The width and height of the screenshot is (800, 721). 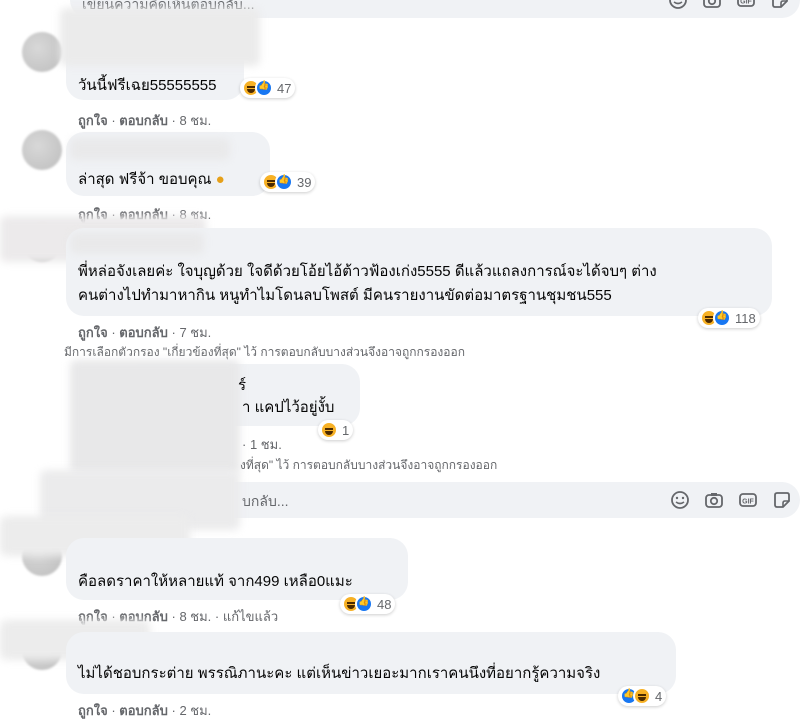 What do you see at coordinates (155, 417) in the screenshot?
I see `commenter-redacted` at bounding box center [155, 417].